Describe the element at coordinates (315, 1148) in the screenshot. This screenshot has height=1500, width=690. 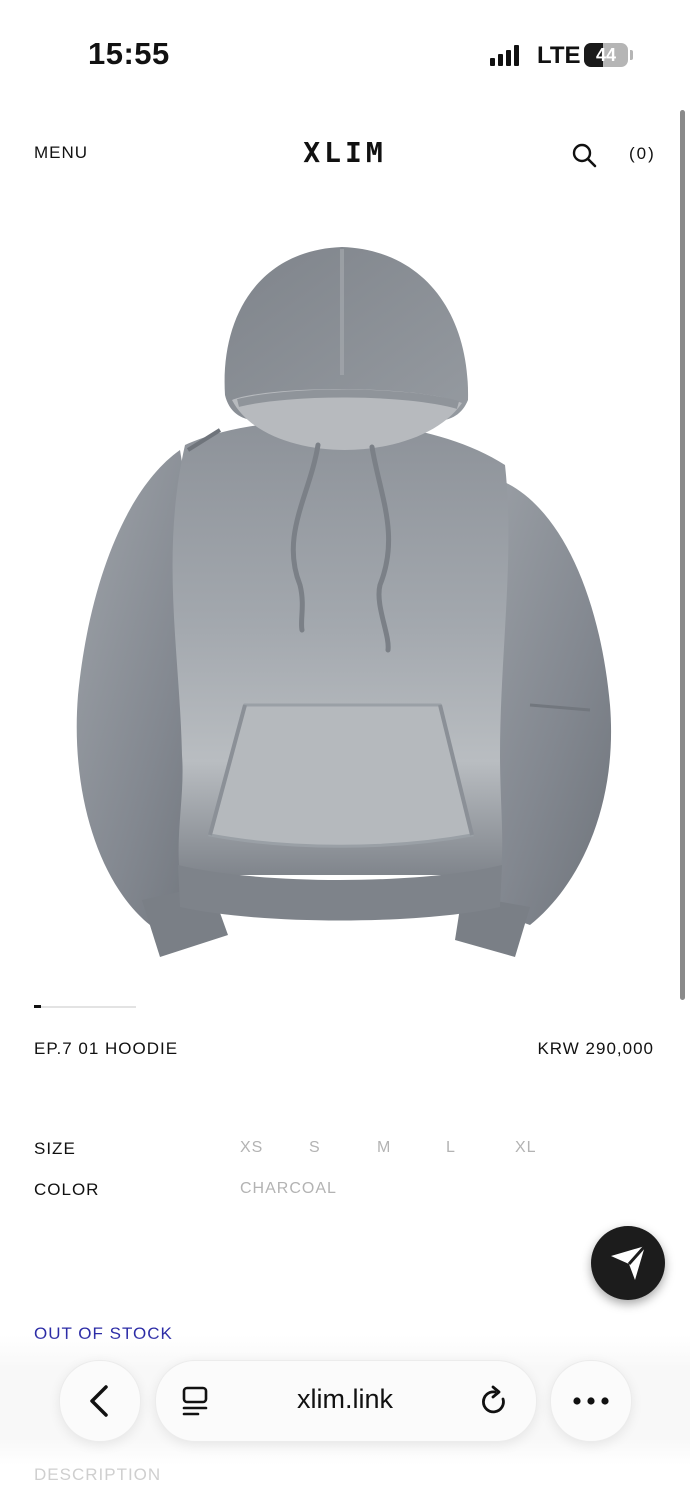
I see `size-option-s: S` at that location.